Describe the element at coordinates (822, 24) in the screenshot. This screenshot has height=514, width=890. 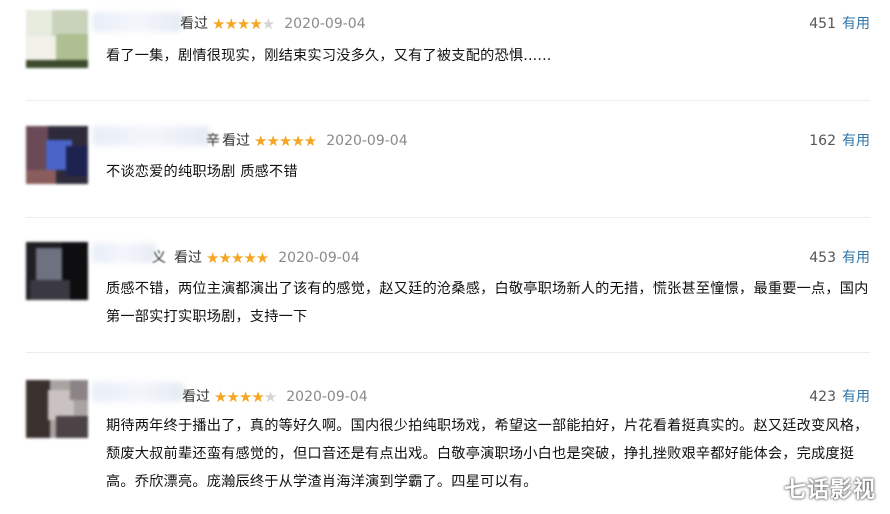
I see `vote-count: 451` at that location.